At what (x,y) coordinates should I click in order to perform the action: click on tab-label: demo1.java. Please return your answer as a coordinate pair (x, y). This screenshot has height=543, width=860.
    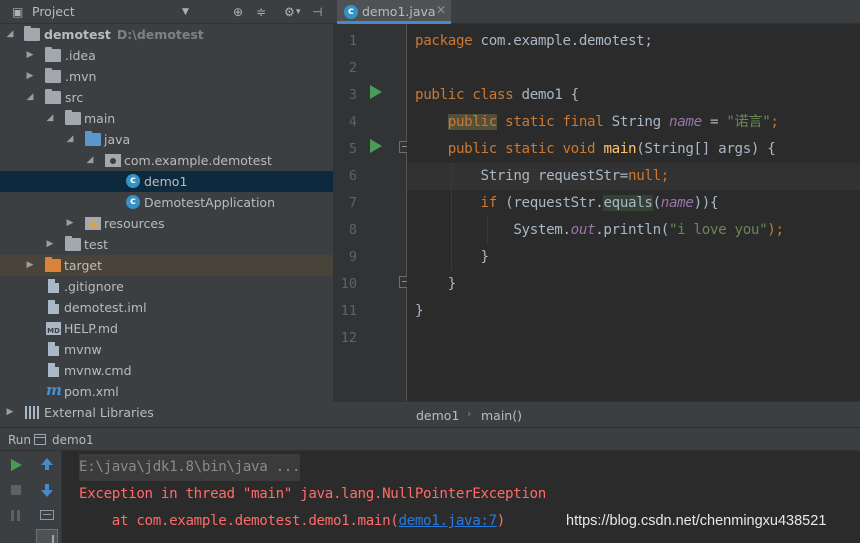
    Looking at the image, I should click on (399, 11).